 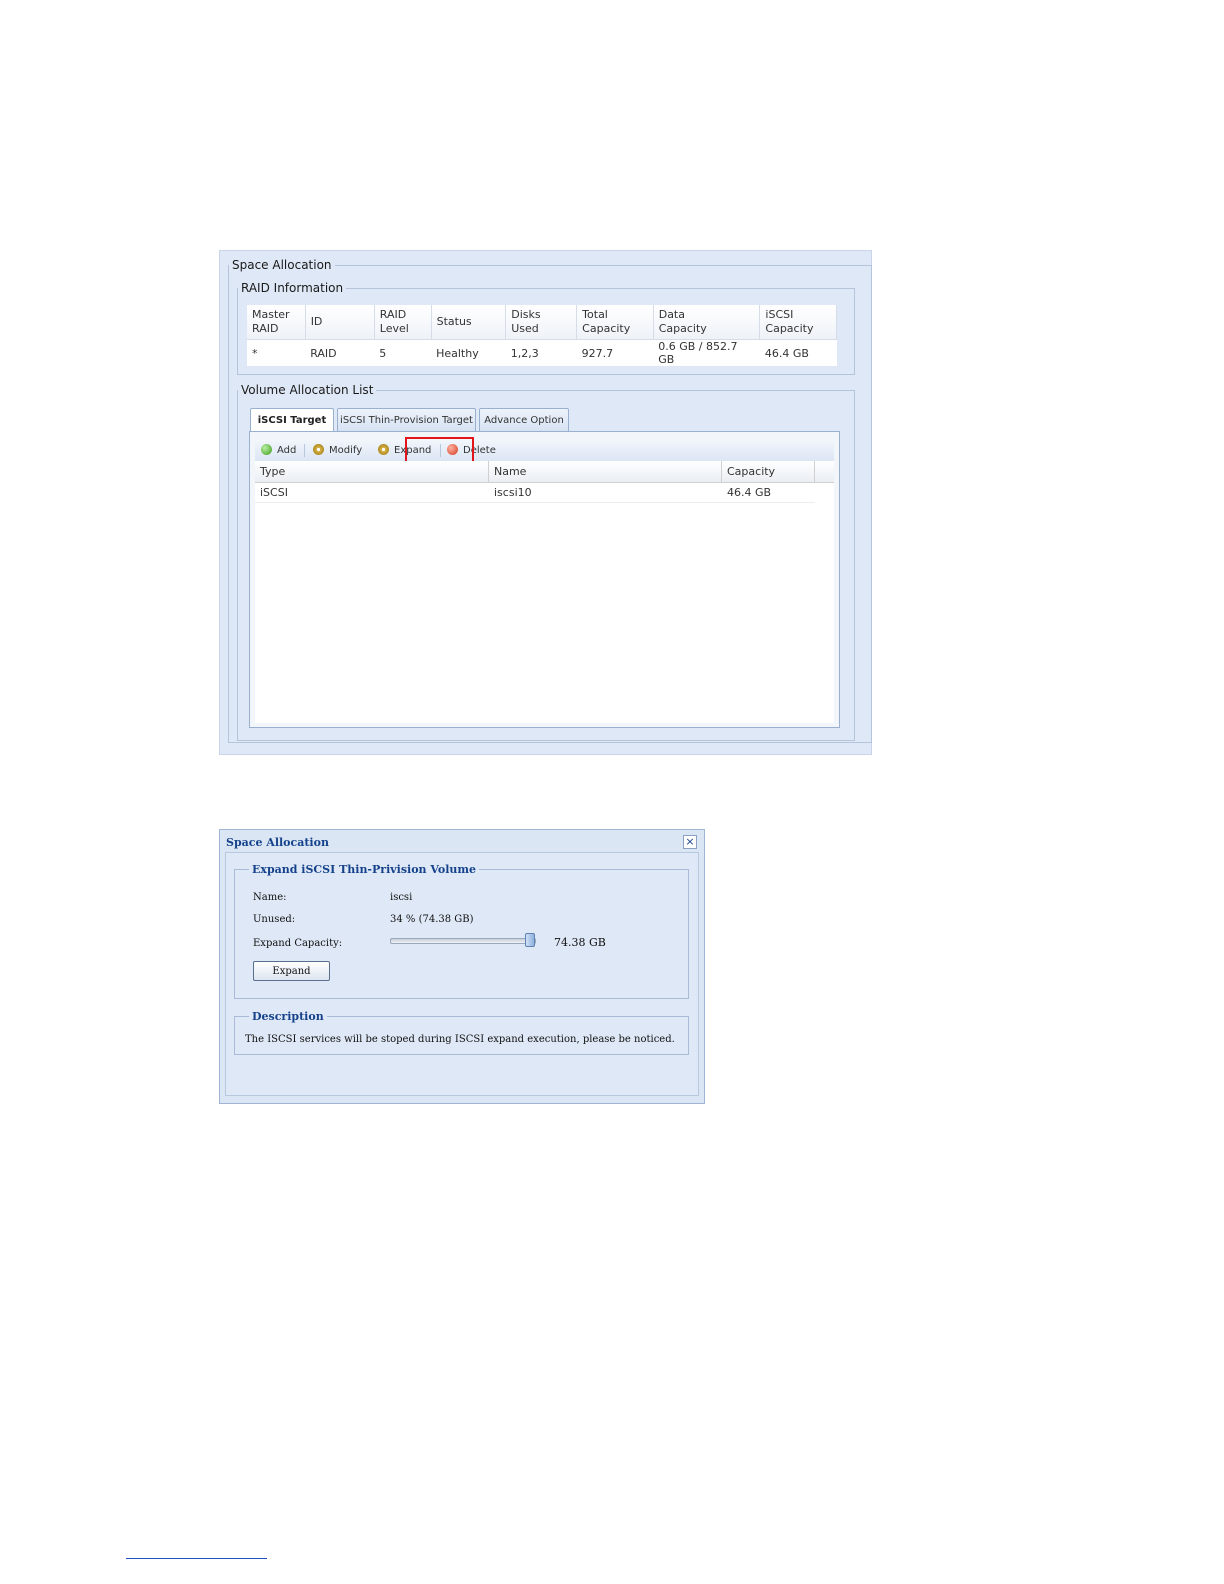 I want to click on raid-column-header: iSCSI Capacity, so click(x=798, y=322).